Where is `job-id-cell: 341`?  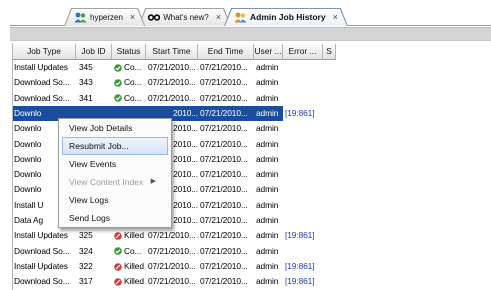
job-id-cell: 341 is located at coordinates (86, 97).